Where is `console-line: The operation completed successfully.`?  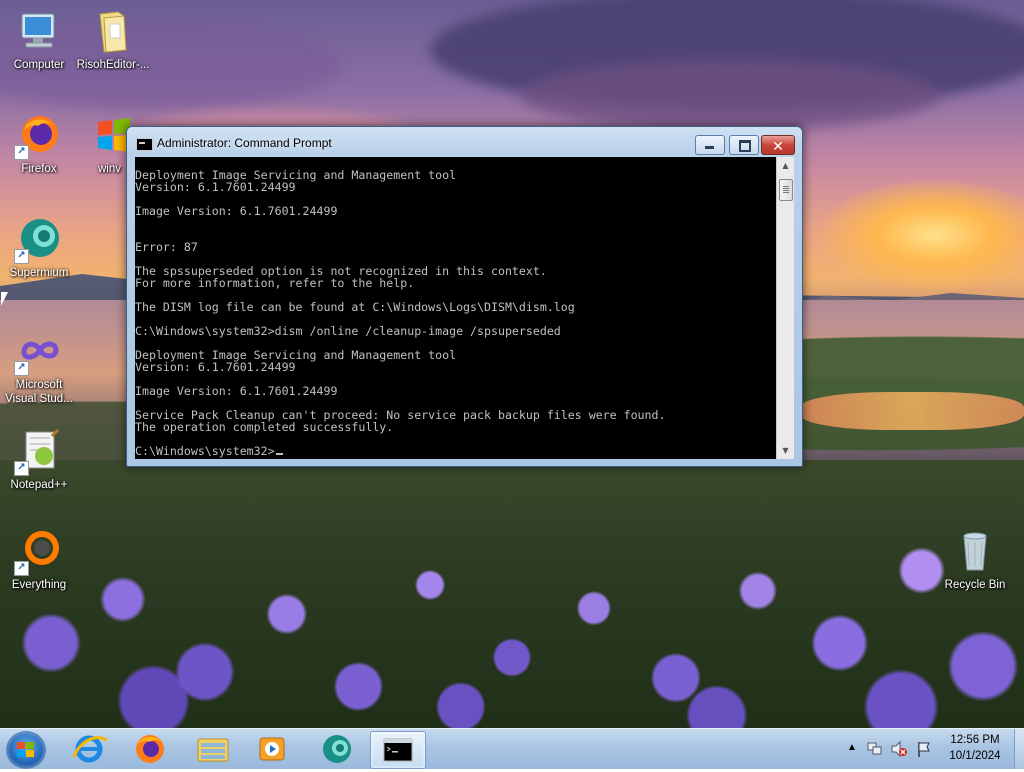
console-line: The operation completed successfully. is located at coordinates (264, 427).